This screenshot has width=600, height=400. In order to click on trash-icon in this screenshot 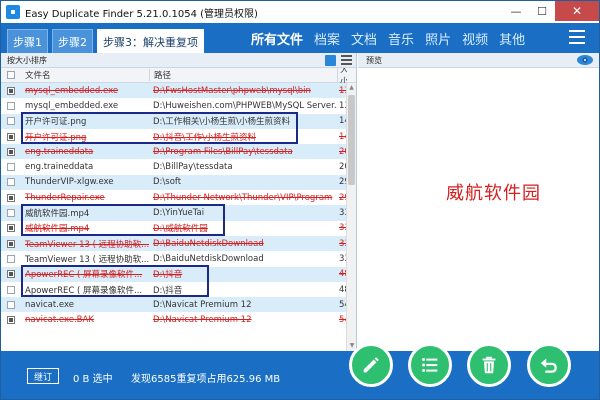, I will do `click(489, 365)`.